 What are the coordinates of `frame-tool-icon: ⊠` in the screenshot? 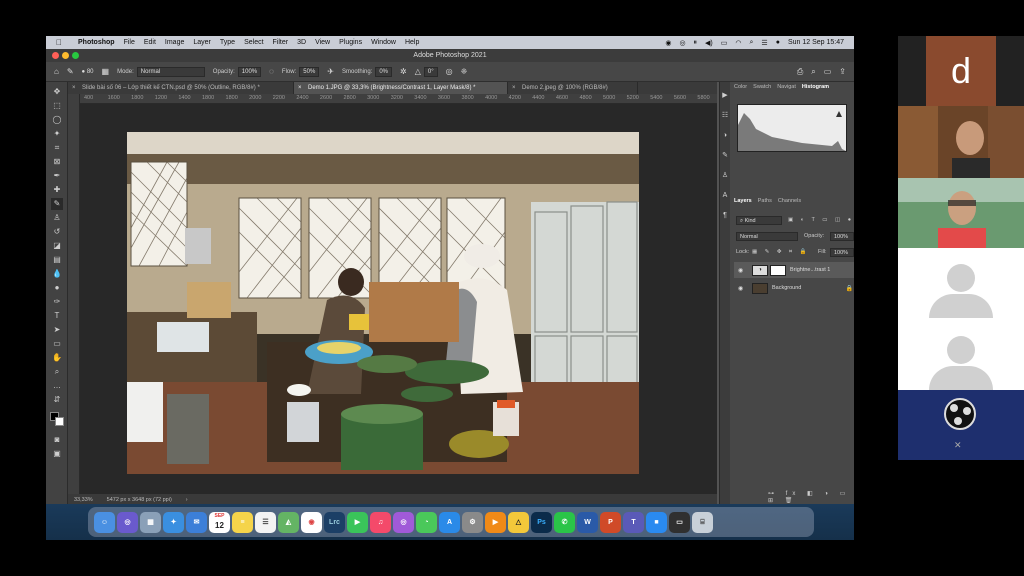 It's located at (57, 162).